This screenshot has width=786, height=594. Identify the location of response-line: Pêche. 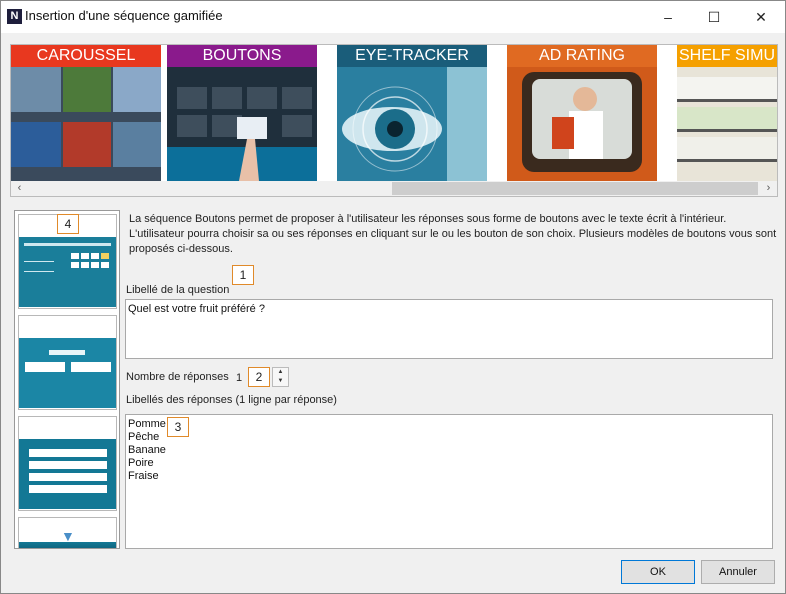
(144, 437).